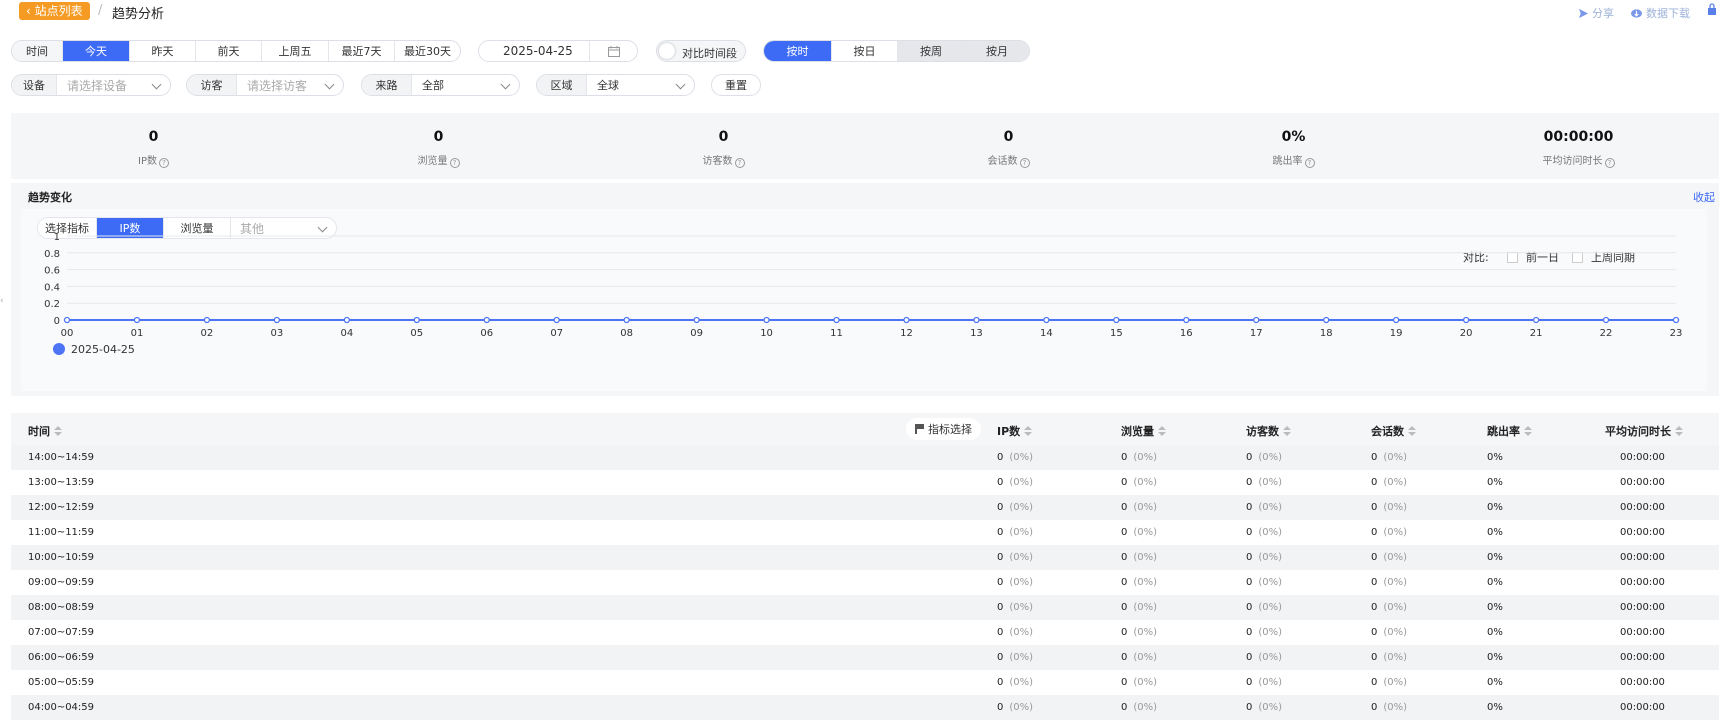 The height and width of the screenshot is (720, 1719). Describe the element at coordinates (1262, 431) in the screenshot. I see `header-label: 访客数` at that location.